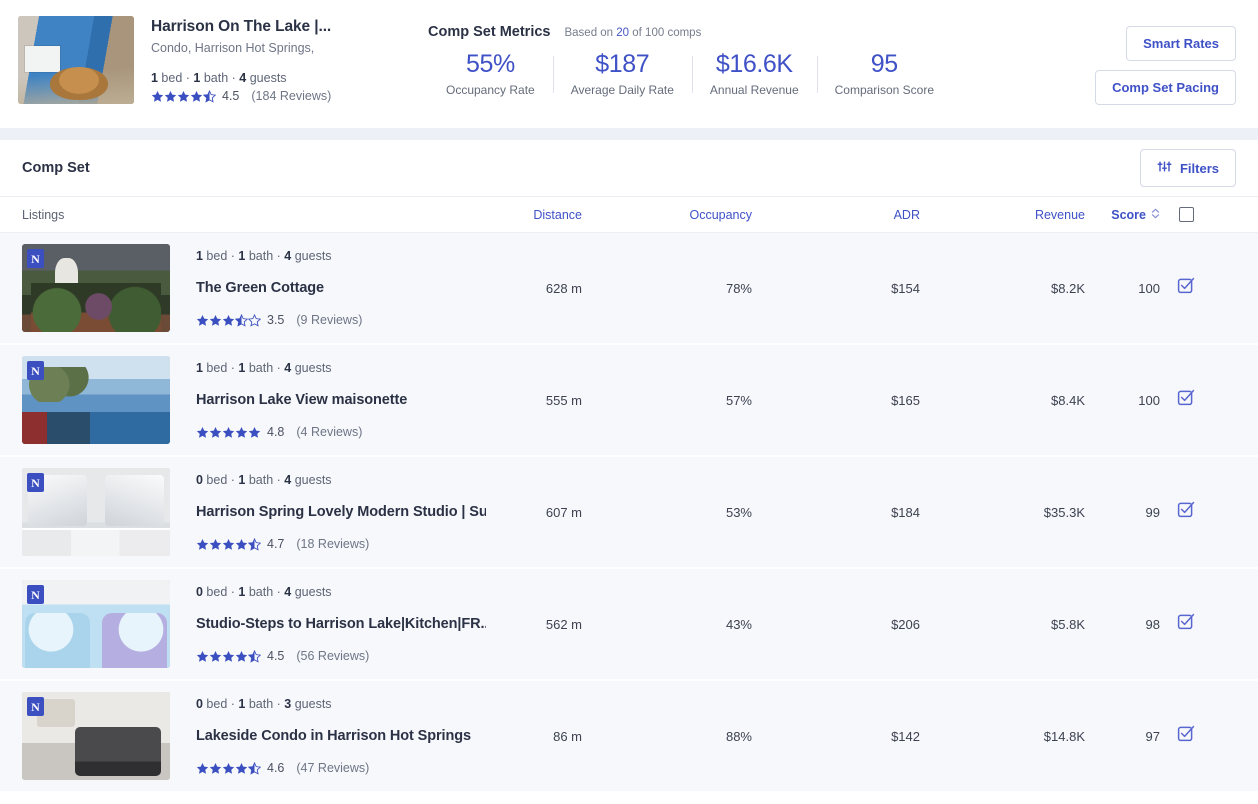 The height and width of the screenshot is (804, 1258). I want to click on cell-occupancy: 53%, so click(738, 512).